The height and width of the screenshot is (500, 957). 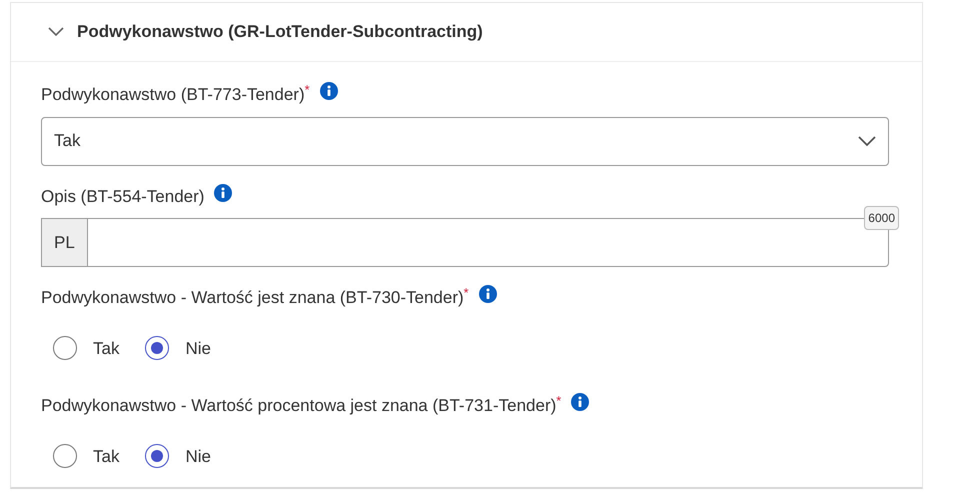 I want to click on language-tag: PL, so click(x=64, y=242).